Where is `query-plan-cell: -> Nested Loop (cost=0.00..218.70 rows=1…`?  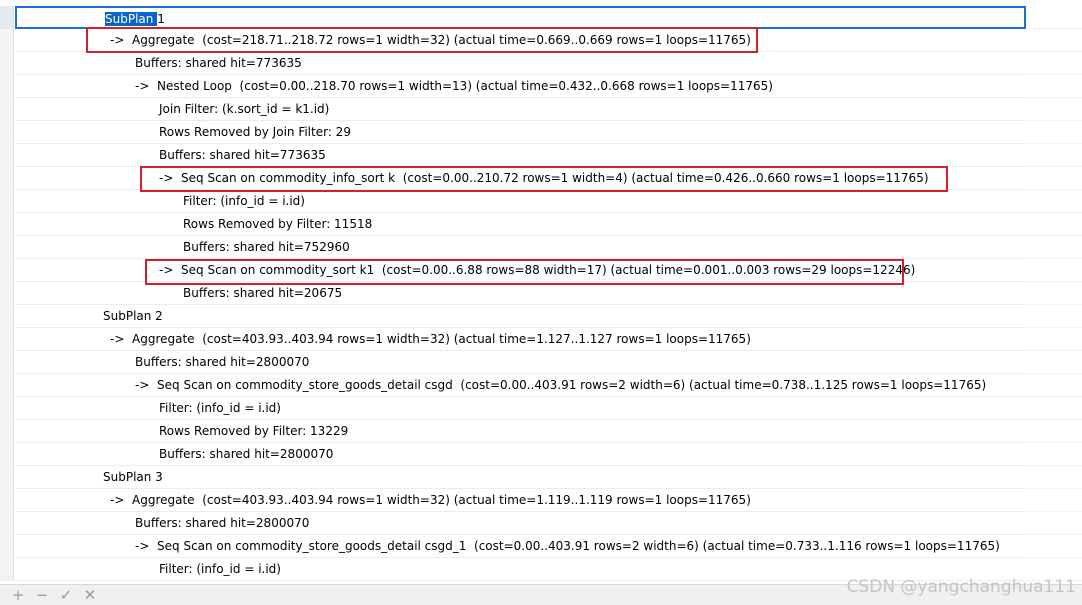
query-plan-cell: -> Nested Loop (cost=0.00..218.70 rows=1… is located at coordinates (520, 86).